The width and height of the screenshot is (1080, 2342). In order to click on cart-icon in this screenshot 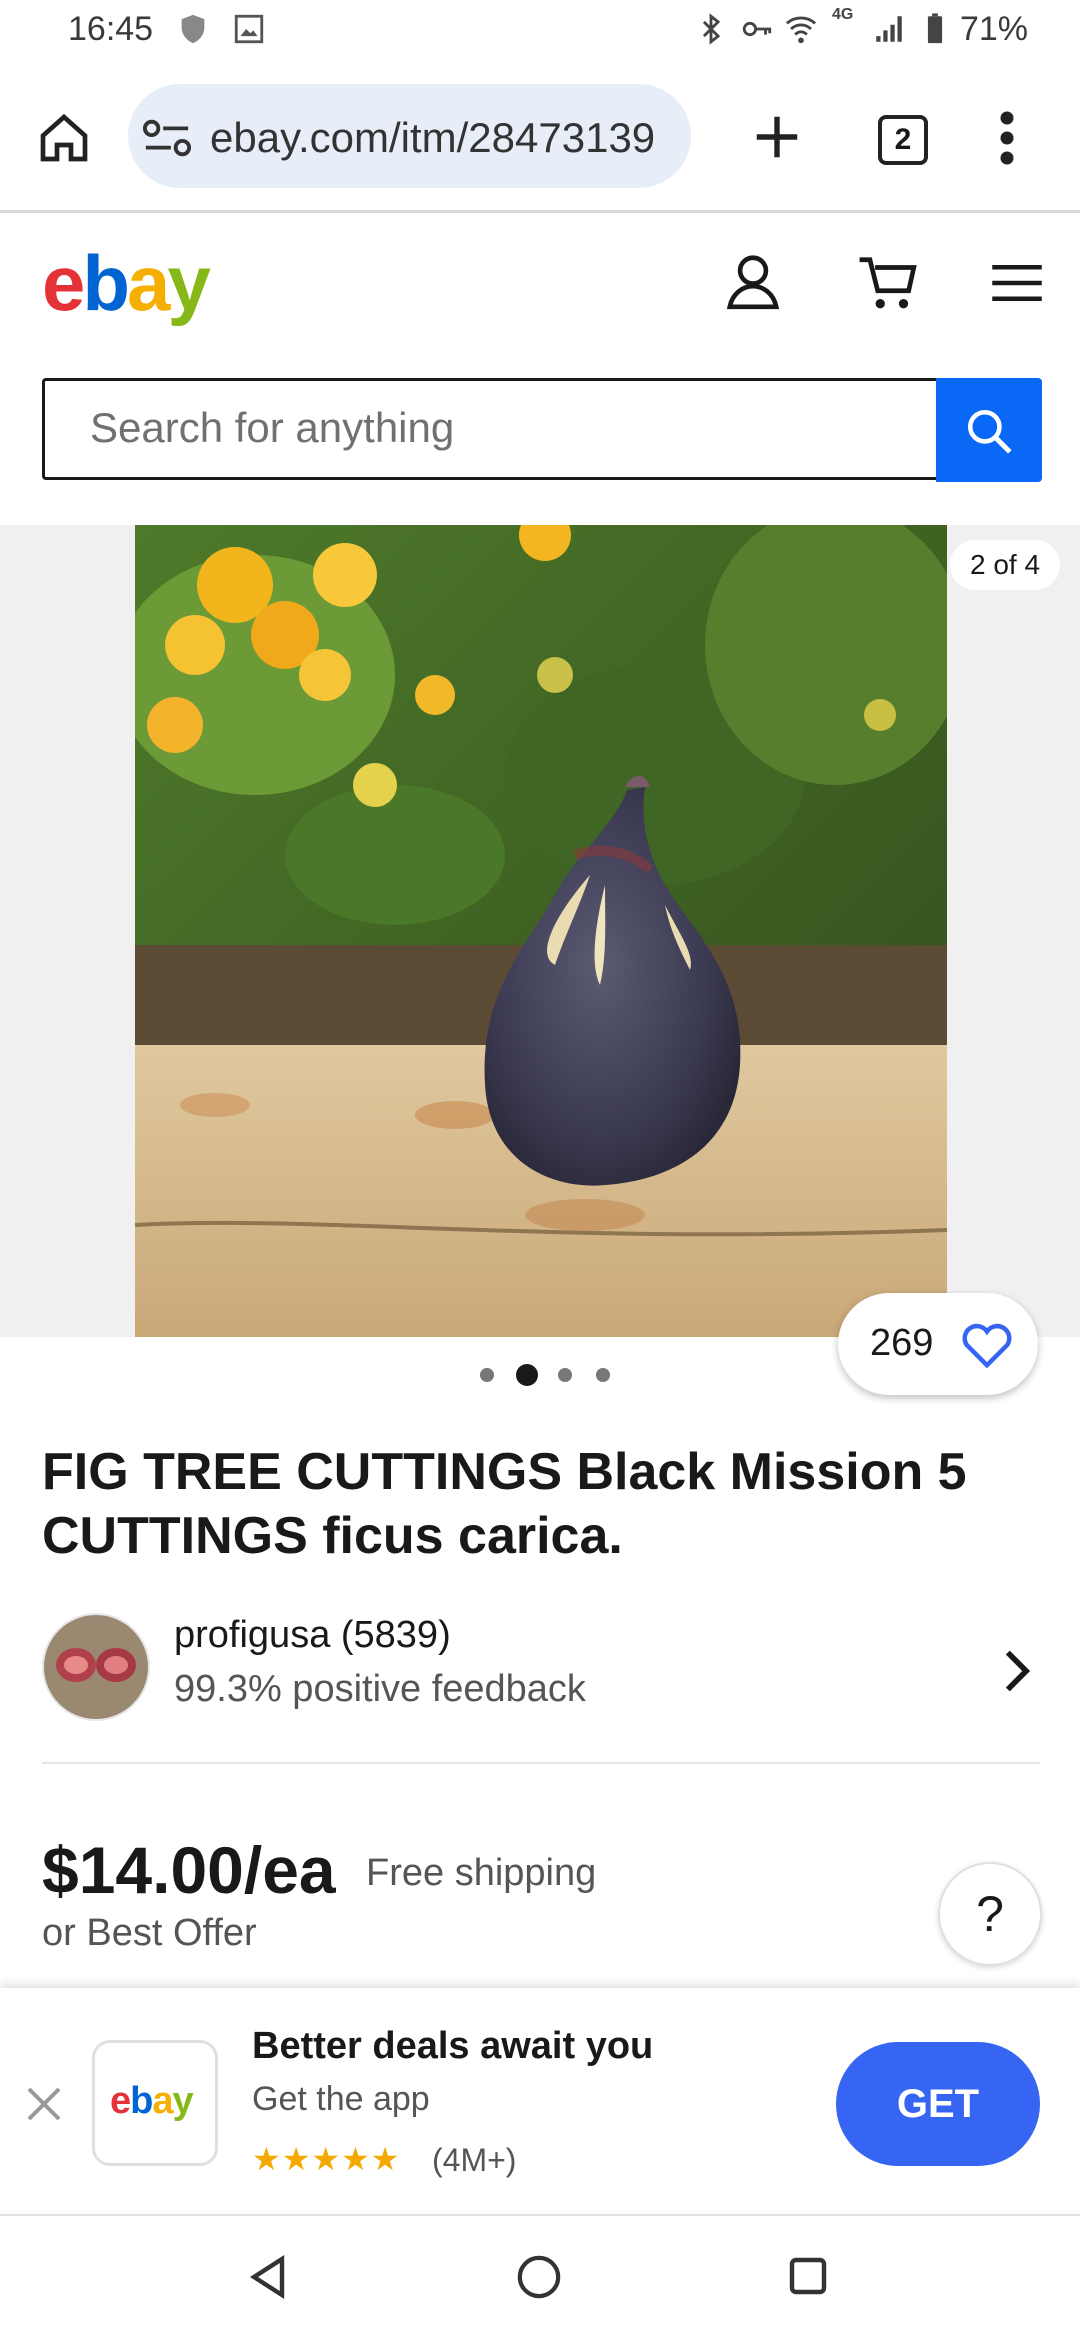, I will do `click(888, 283)`.